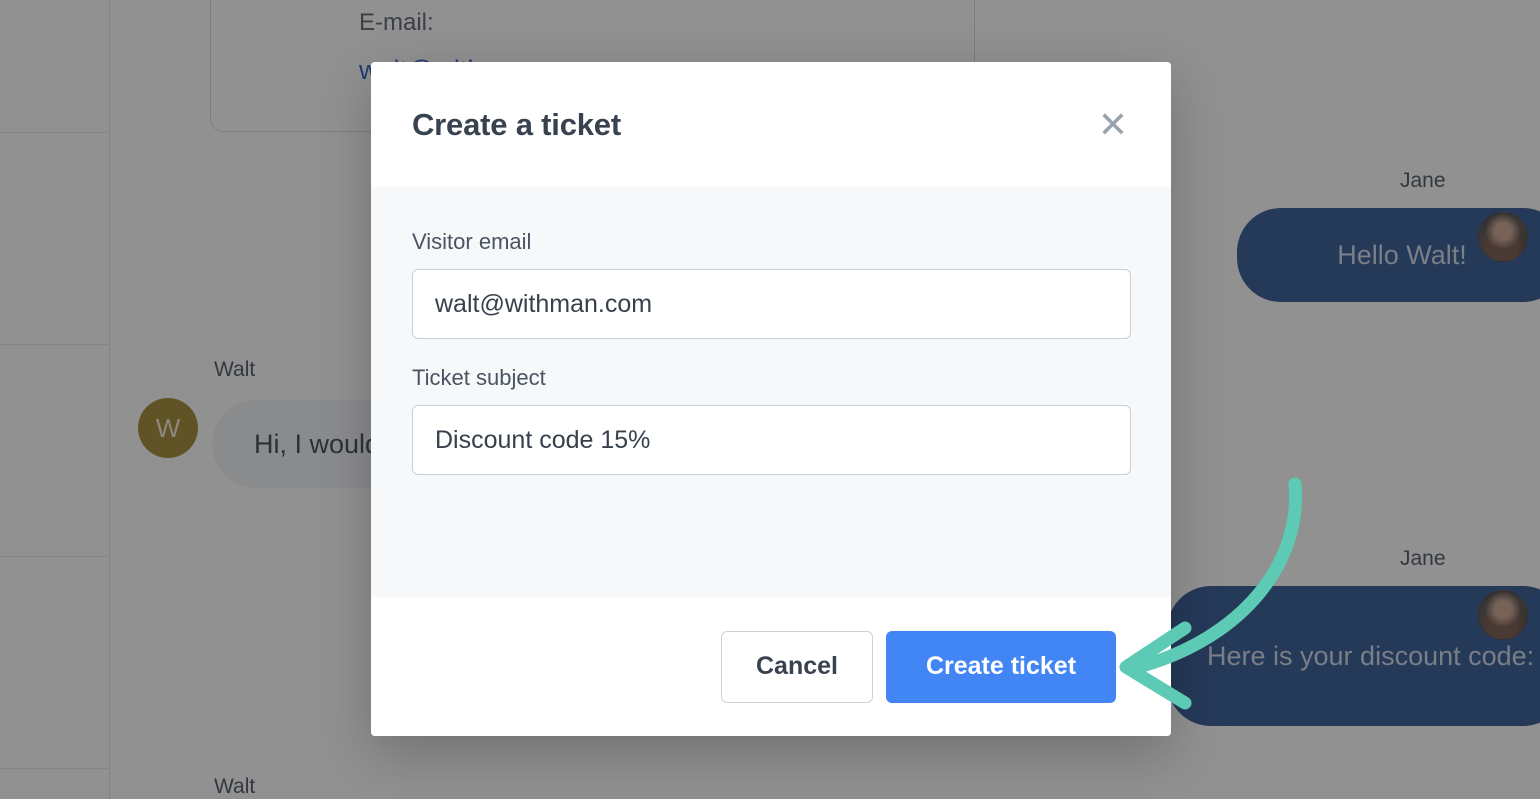 The image size is (1540, 799). I want to click on ticket-subject-field-group: Ticket subject, so click(771, 420).